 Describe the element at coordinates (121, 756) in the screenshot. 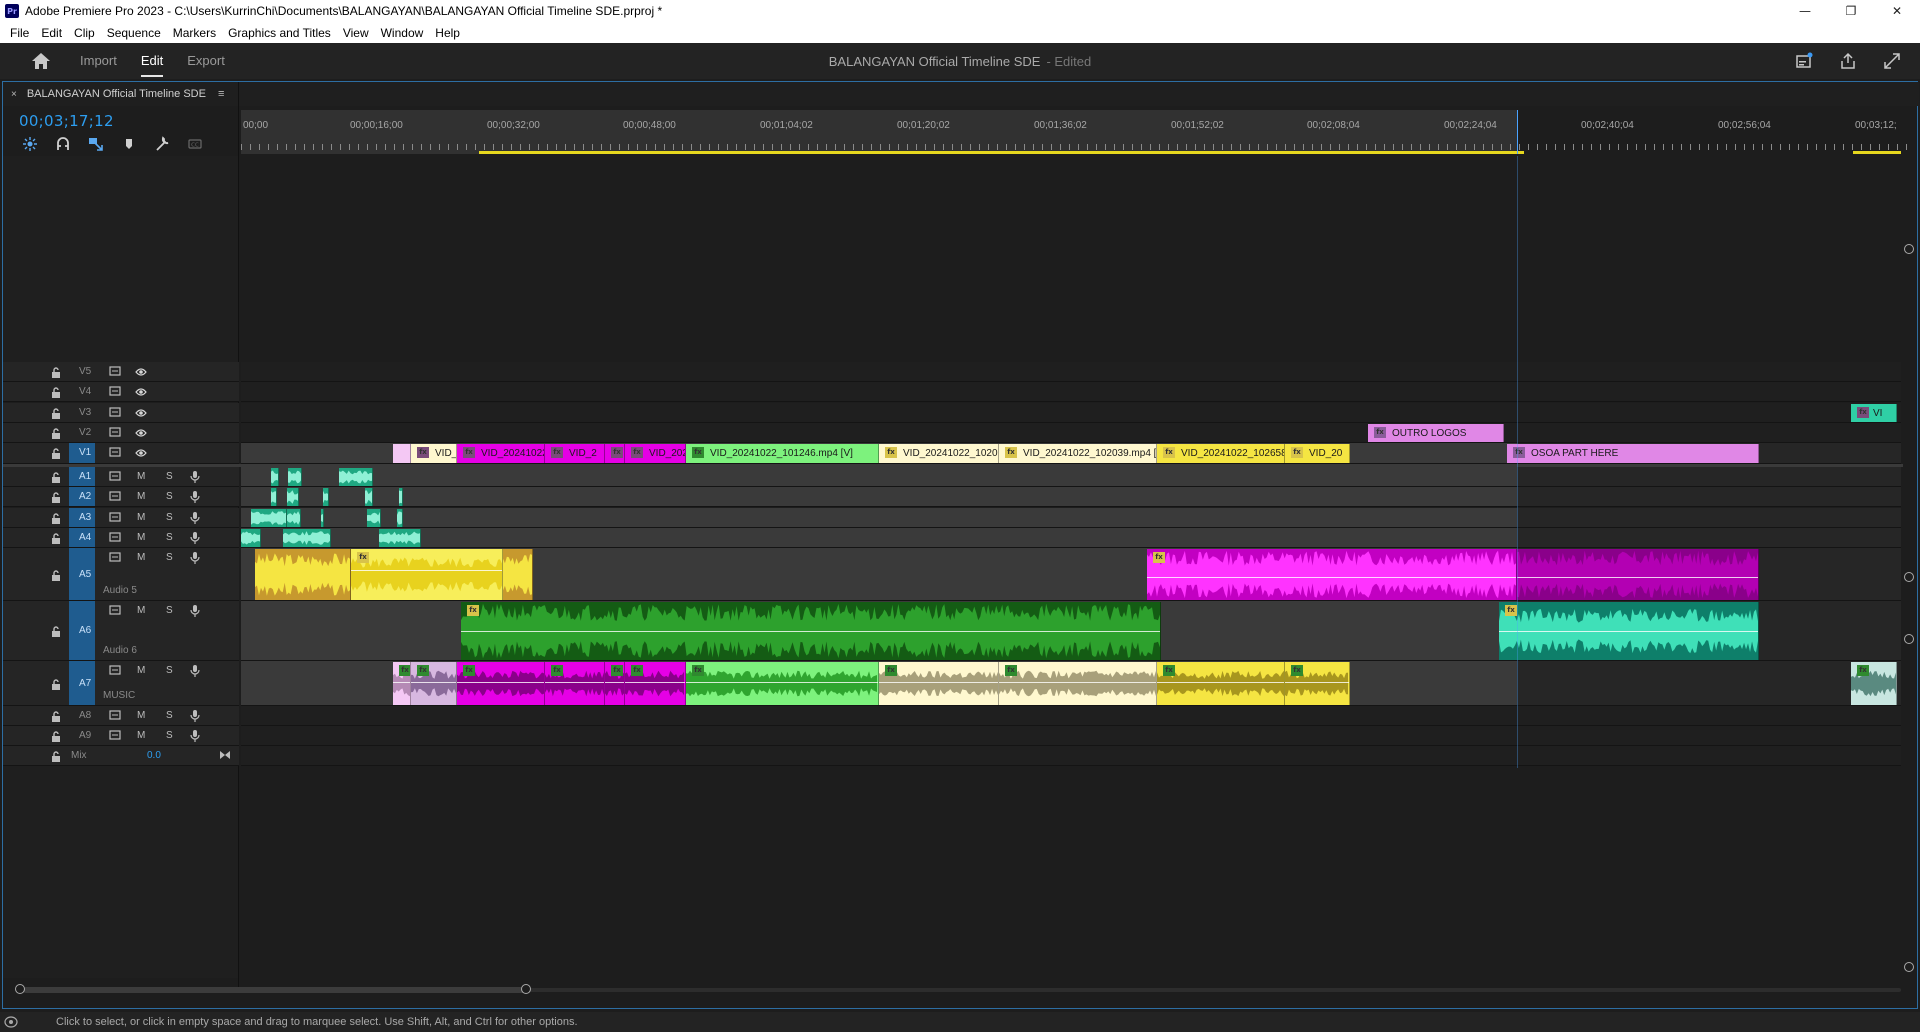

I see `mix-track-header: Mix 0.0` at that location.